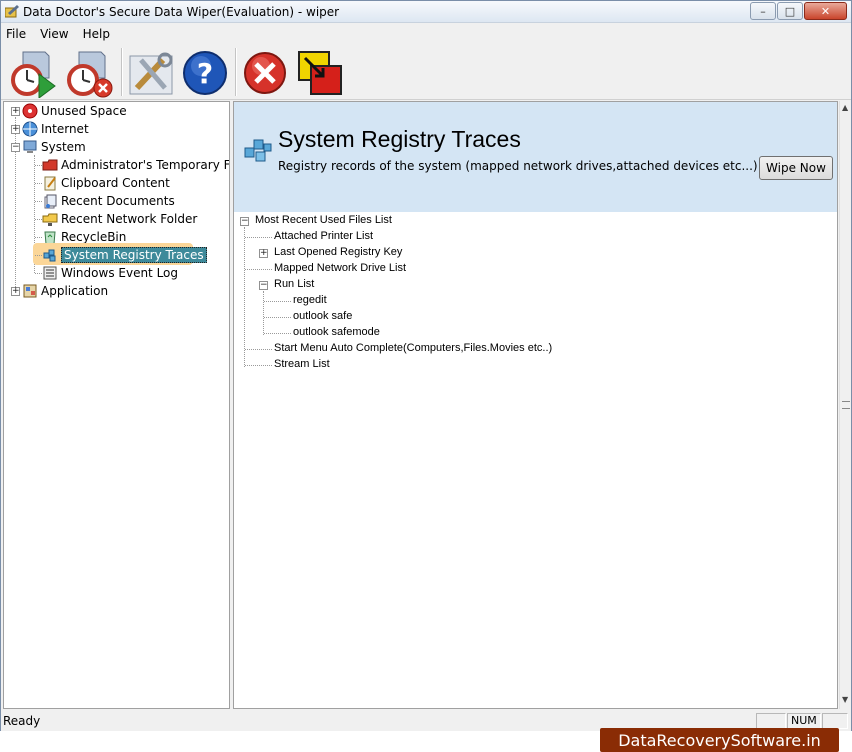 The width and height of the screenshot is (852, 752). I want to click on tree-item-recent-network-folder: Recent Network Folder, so click(119, 219).